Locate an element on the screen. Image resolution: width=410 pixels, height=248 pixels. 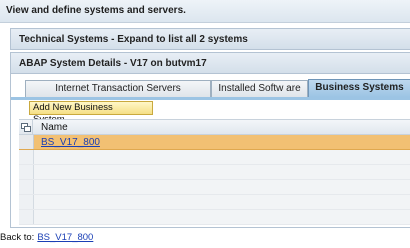
tabstrip-underline is located at coordinates (210, 98).